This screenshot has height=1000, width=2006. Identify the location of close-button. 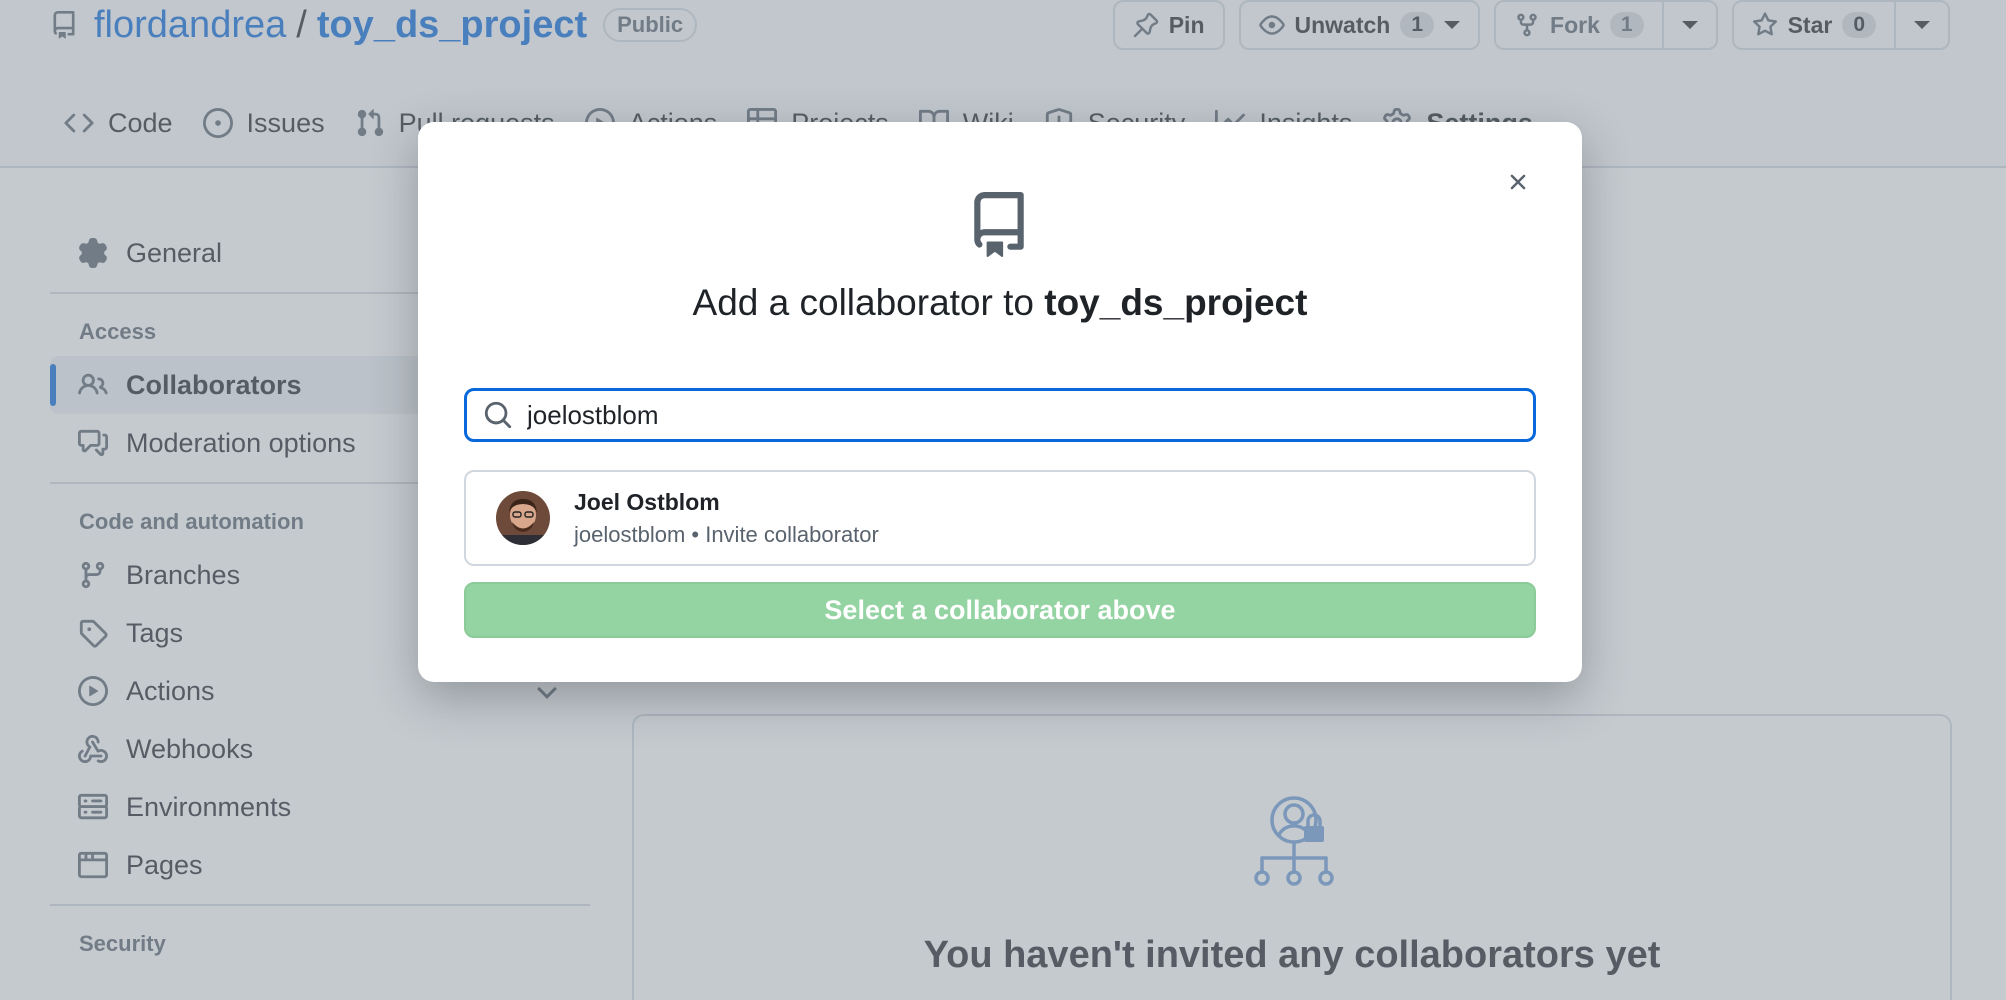
(1518, 182).